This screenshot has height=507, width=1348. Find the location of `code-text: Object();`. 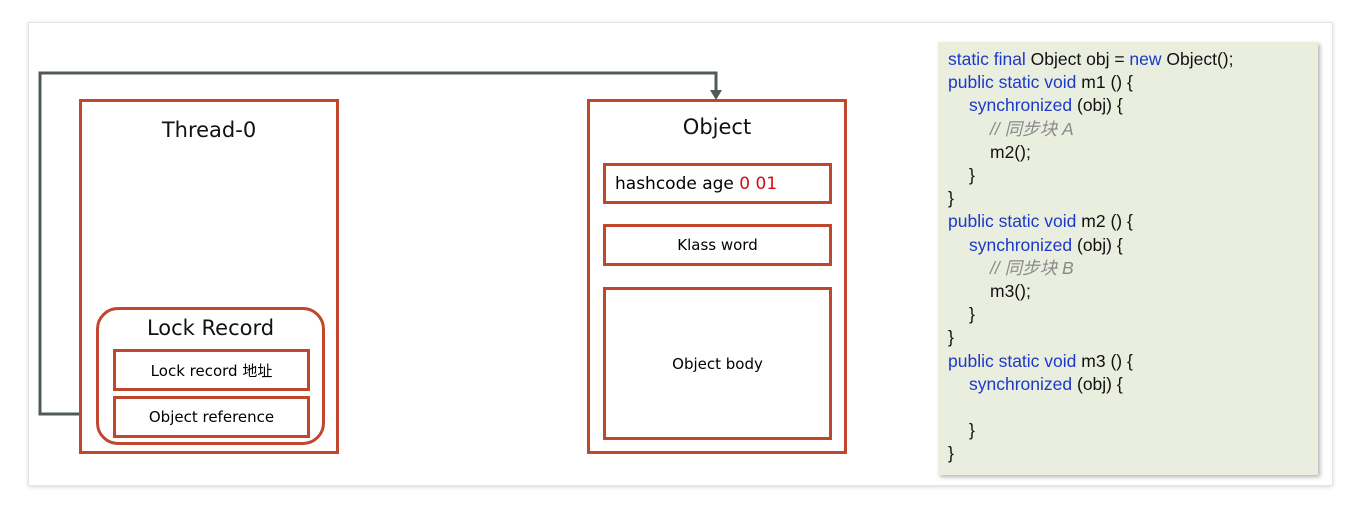

code-text: Object(); is located at coordinates (1197, 59).